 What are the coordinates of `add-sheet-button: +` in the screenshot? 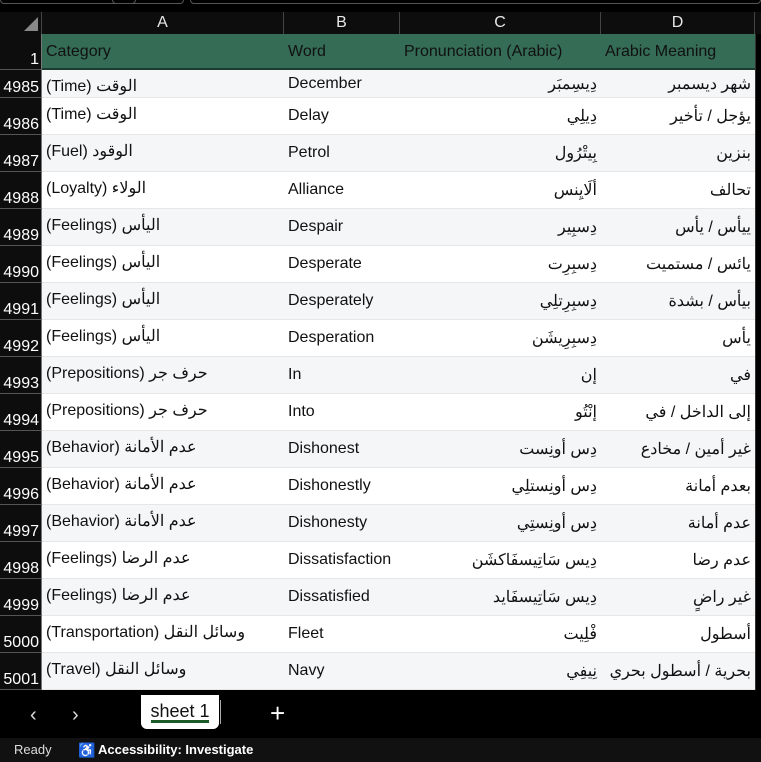 It's located at (277, 713).